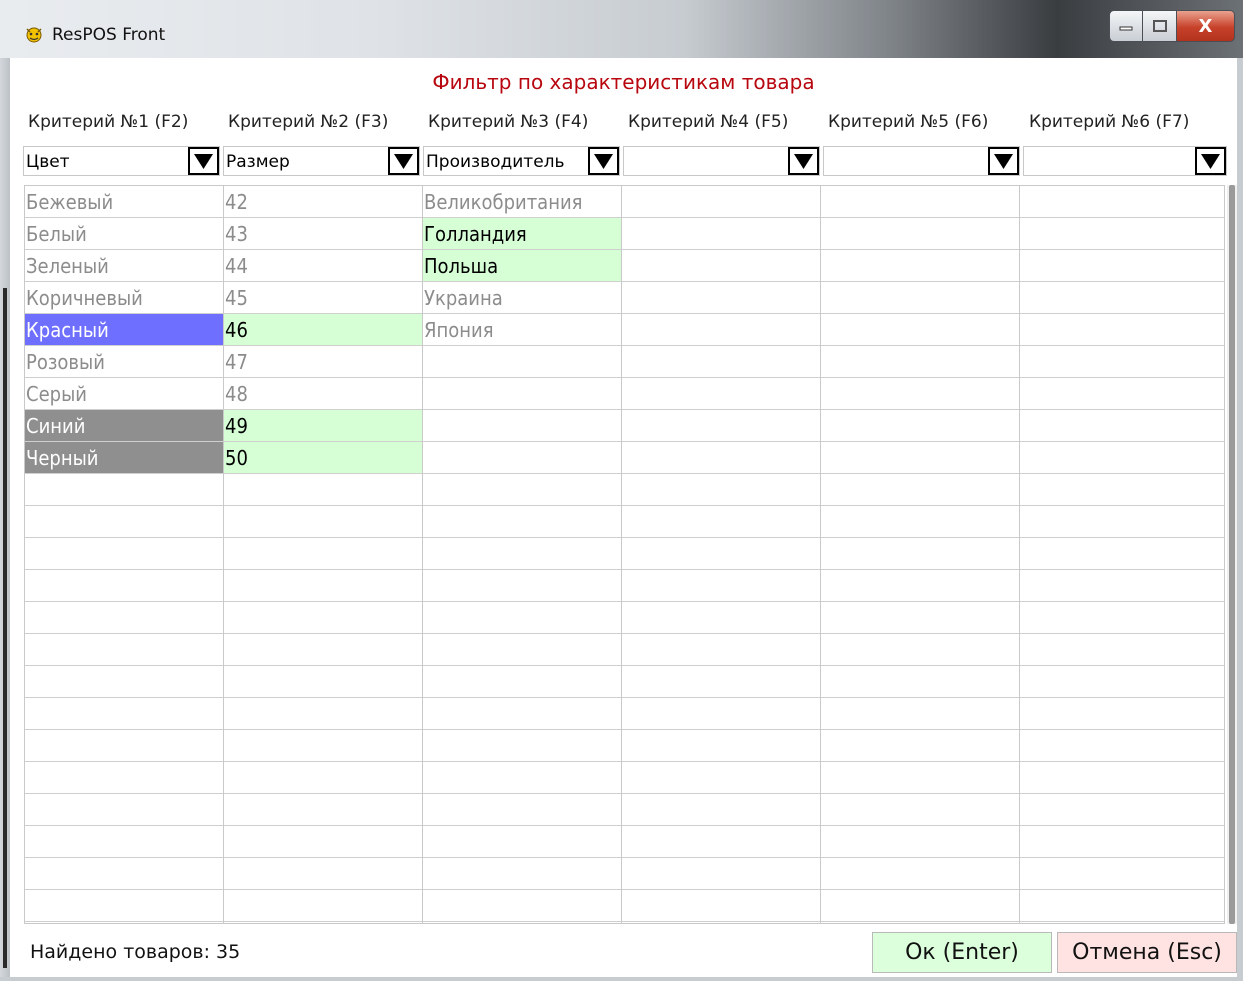  Describe the element at coordinates (124, 266) in the screenshot. I see `grid-cell: Зеленый` at that location.